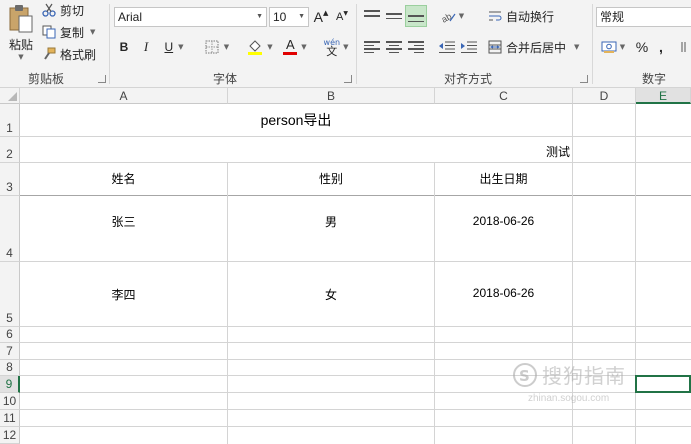  I want to click on orientation-button: ab ▼, so click(452, 16).